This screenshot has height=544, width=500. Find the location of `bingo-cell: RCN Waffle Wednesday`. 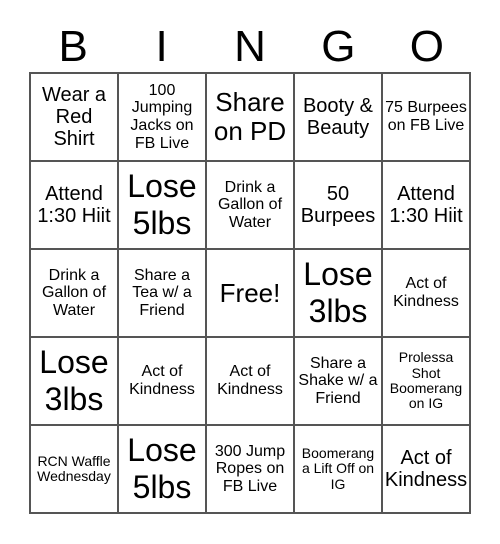

bingo-cell: RCN Waffle Wednesday is located at coordinates (74, 469).